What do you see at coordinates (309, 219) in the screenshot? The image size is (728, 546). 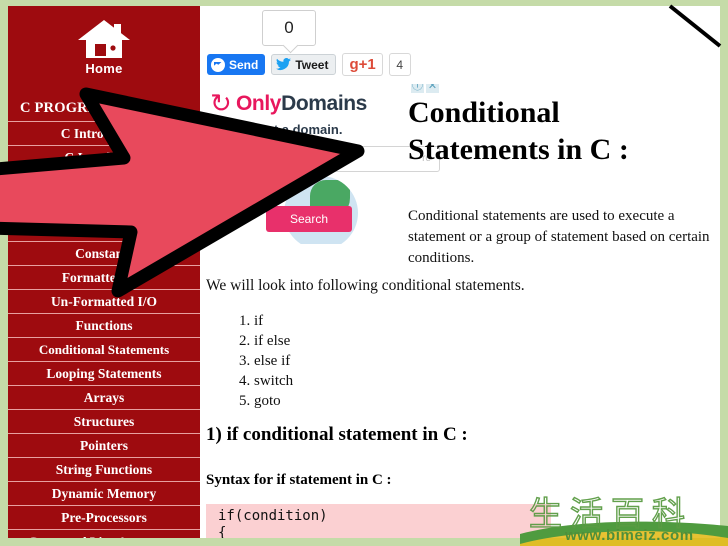 I see `ad-search-button: Search` at bounding box center [309, 219].